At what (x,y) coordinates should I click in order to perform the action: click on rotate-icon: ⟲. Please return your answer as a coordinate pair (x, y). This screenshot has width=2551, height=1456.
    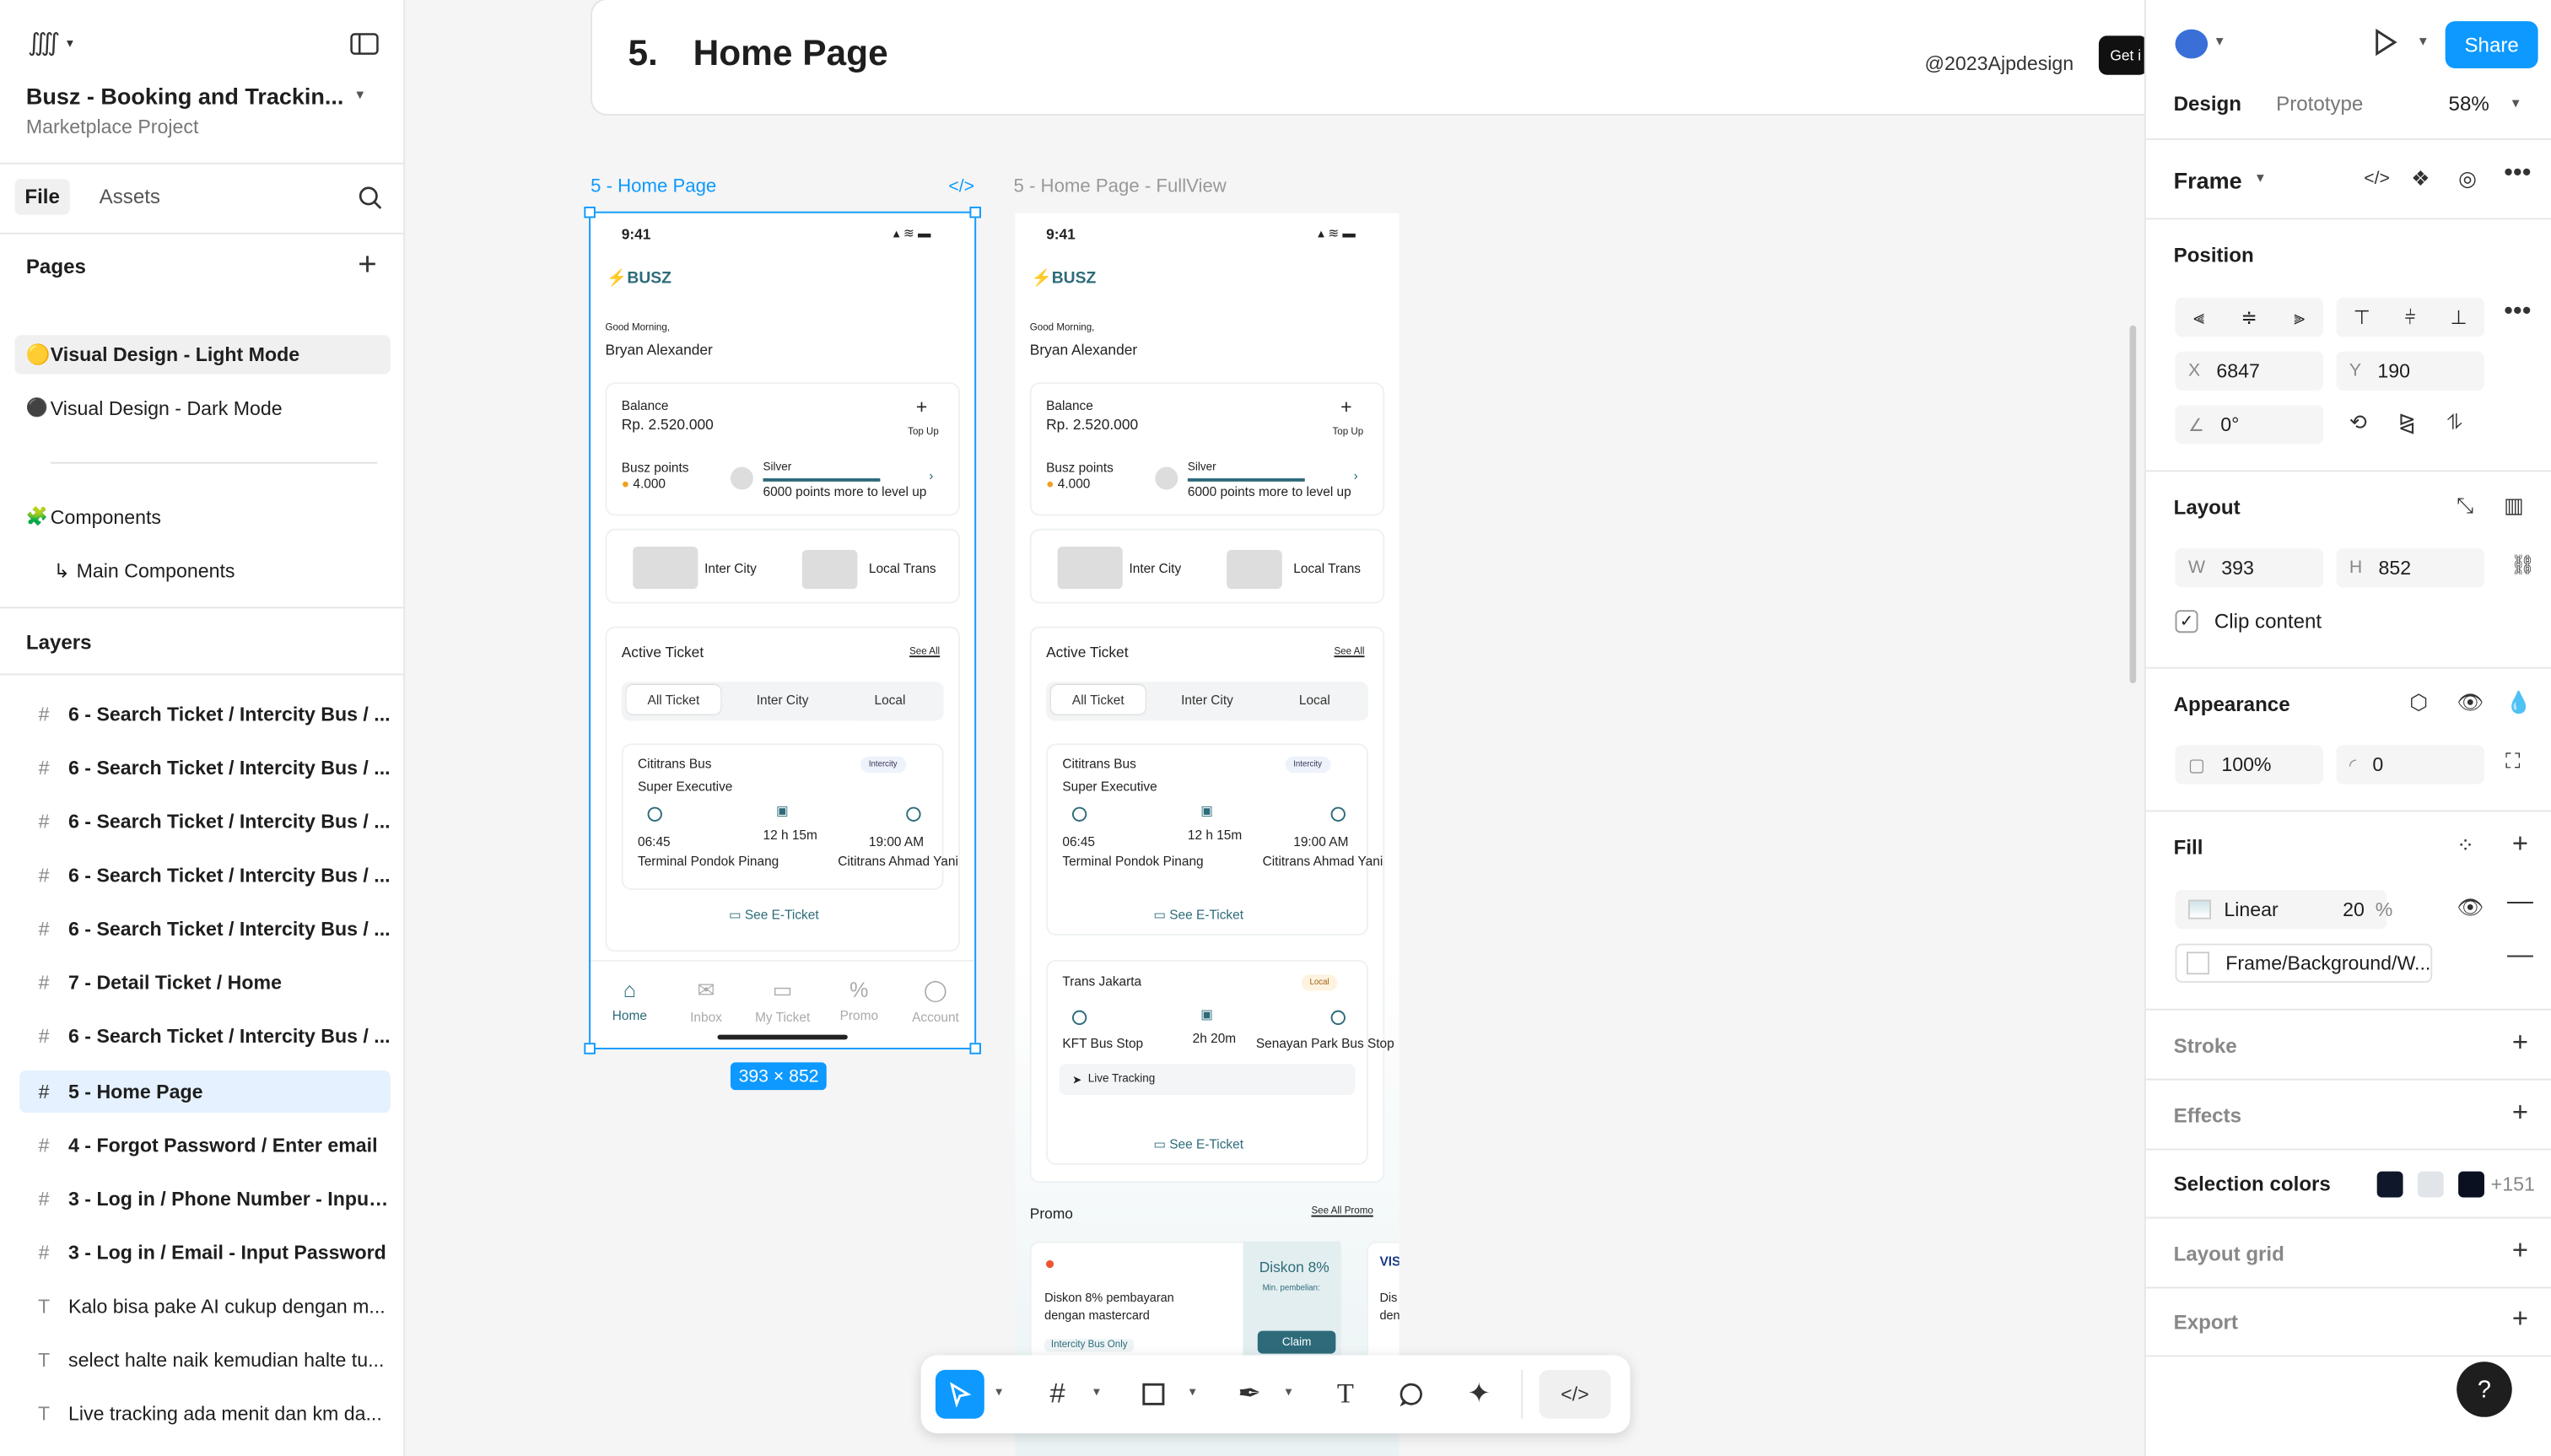
    Looking at the image, I should click on (2358, 423).